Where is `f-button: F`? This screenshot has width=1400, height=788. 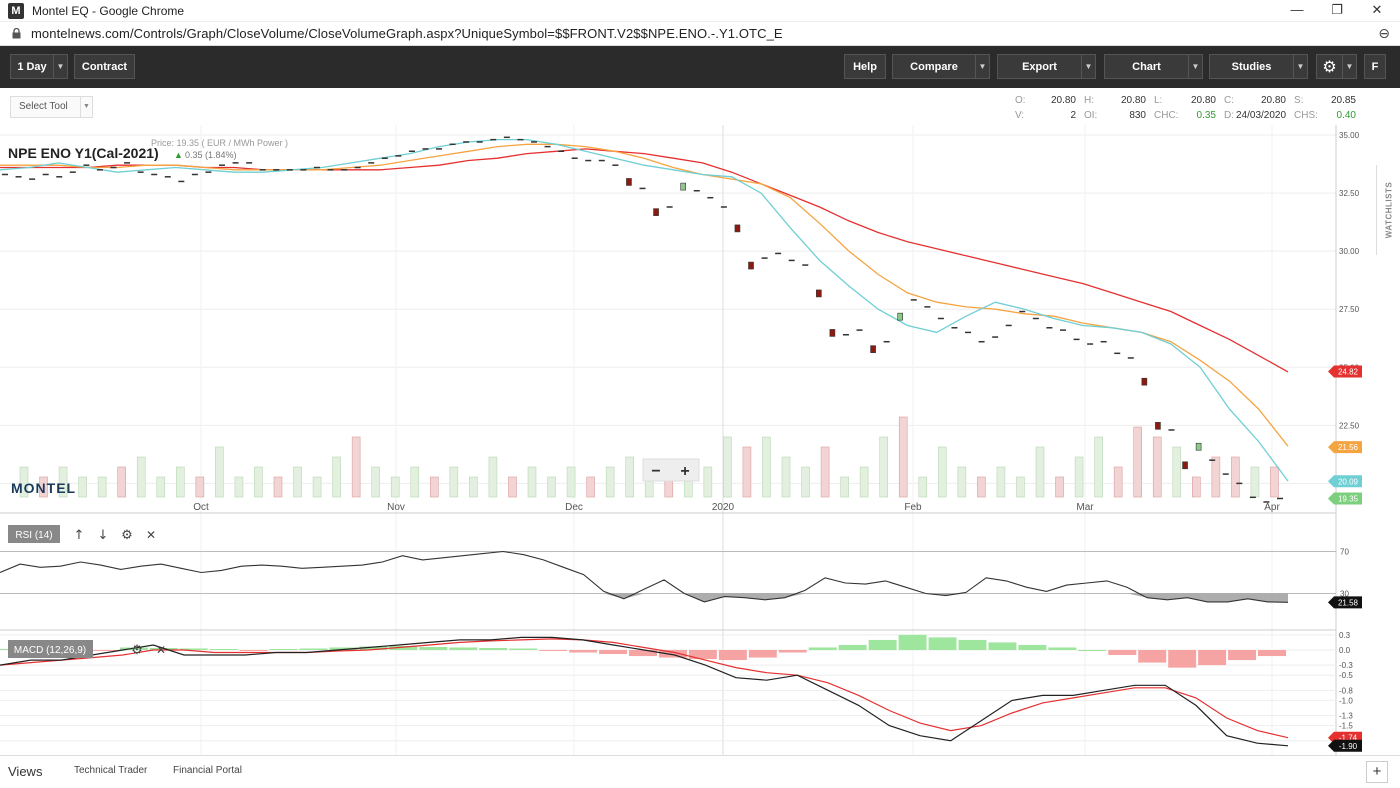
f-button: F is located at coordinates (1375, 66).